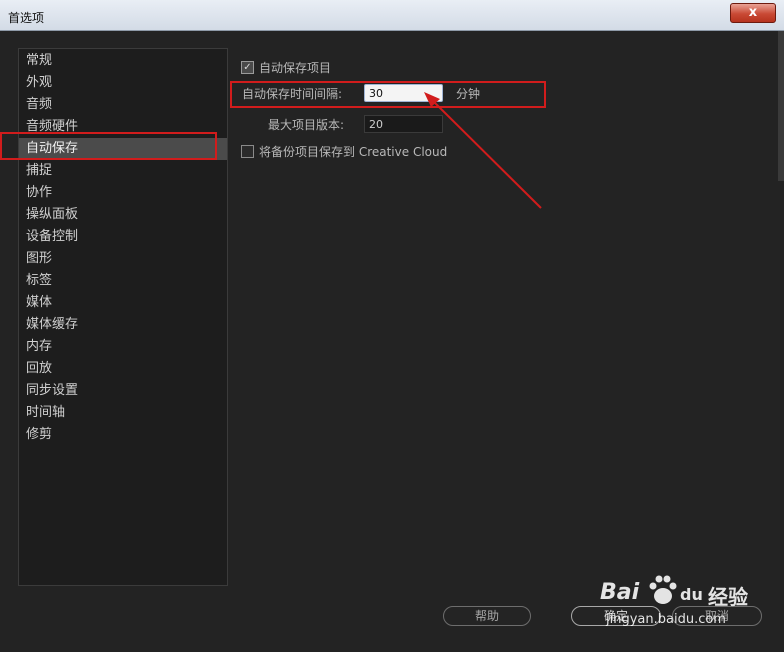 Image resolution: width=784 pixels, height=652 pixels. I want to click on baidu-watermark: Bai du 经验 jingyan.baidu.com, so click(686, 602).